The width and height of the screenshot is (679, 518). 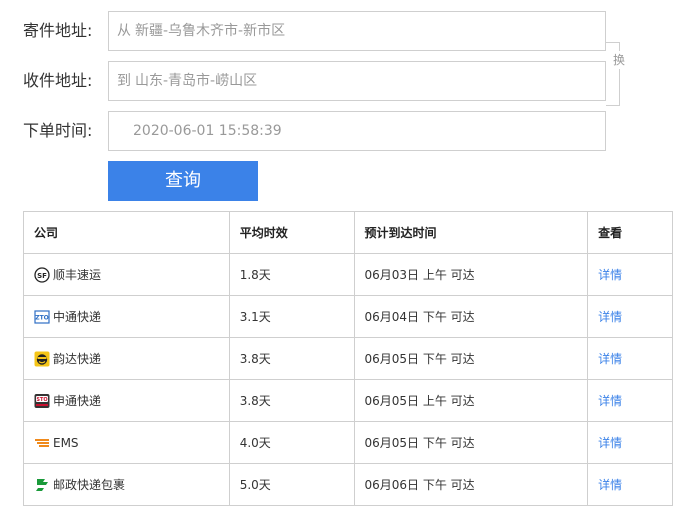 I want to click on table-row: STO 申通快递 3.8天 06月05日 上午 可达 详情, so click(x=348, y=400).